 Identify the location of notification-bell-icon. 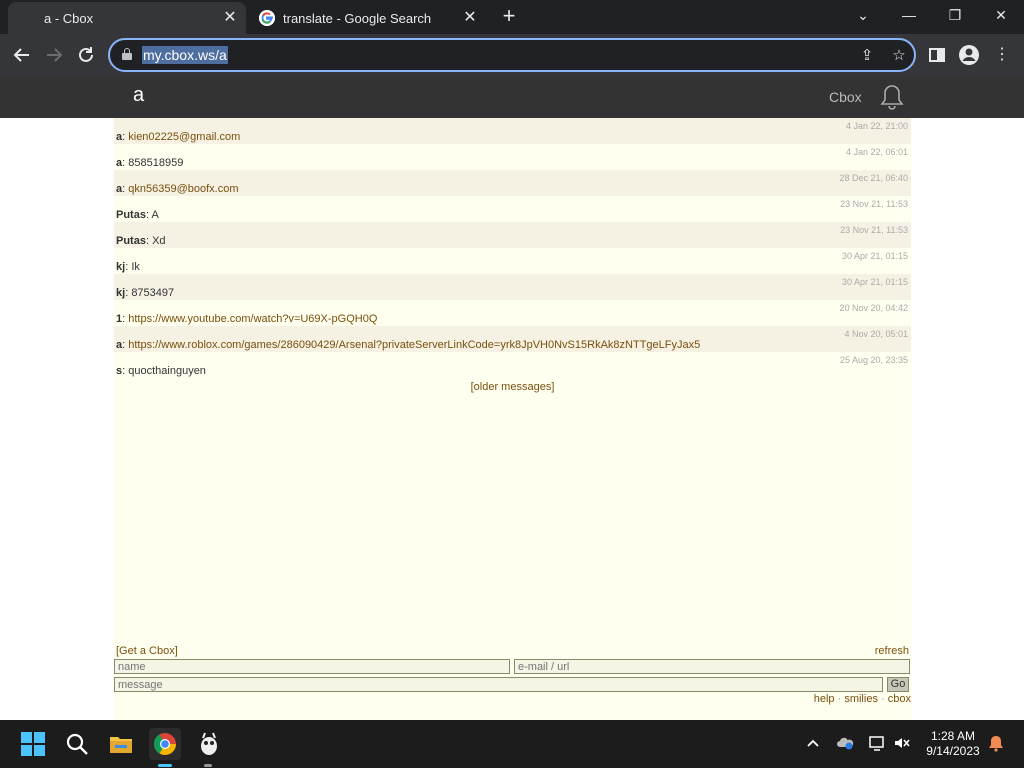
(996, 744).